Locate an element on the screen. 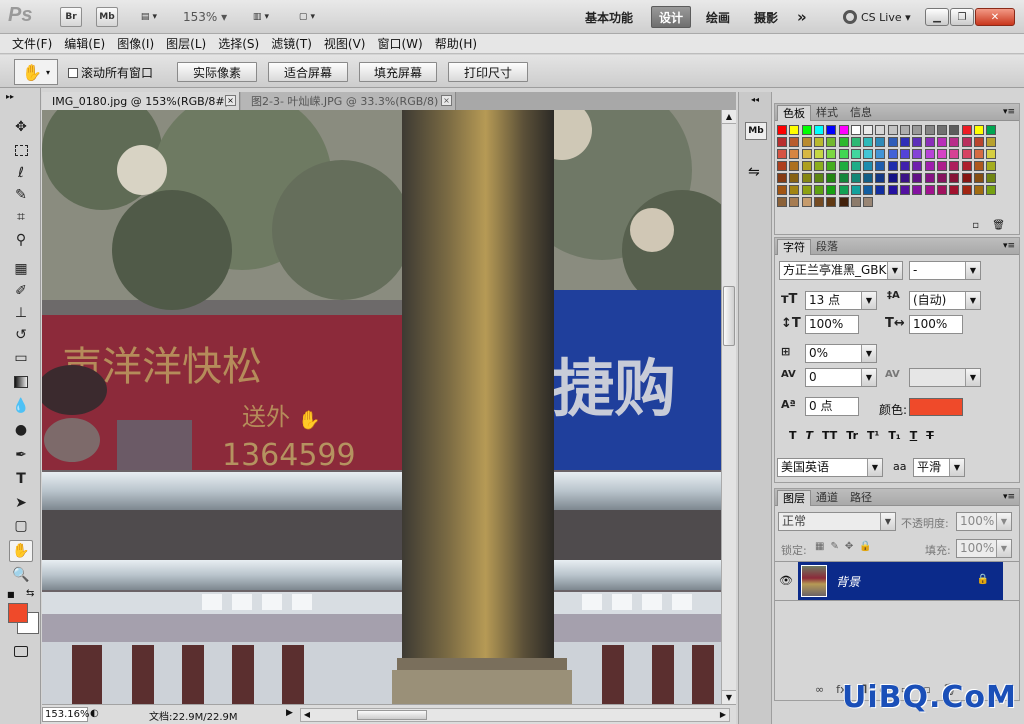  tab-layers: 图层 is located at coordinates (794, 498).